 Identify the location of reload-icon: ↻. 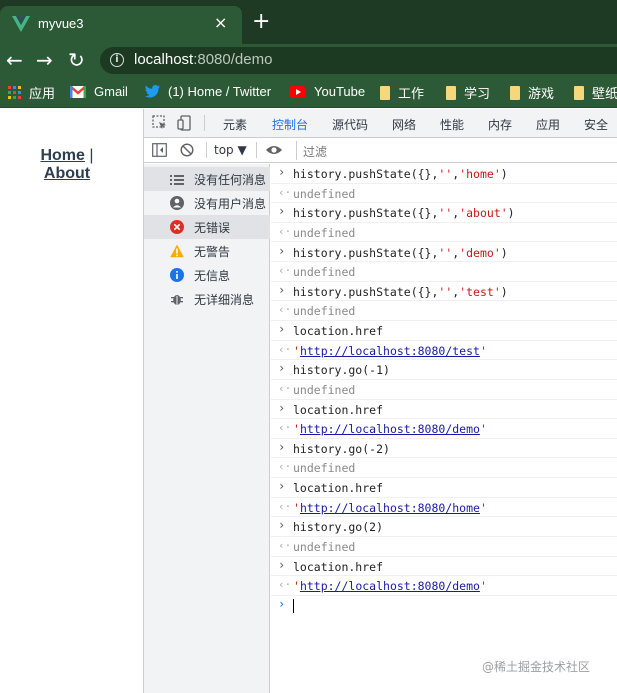
(76, 60).